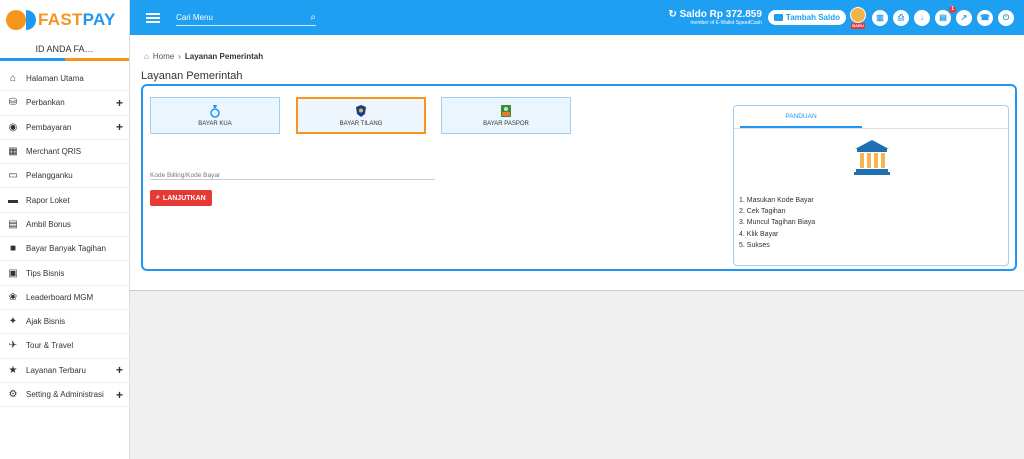 Image resolution: width=1024 pixels, height=459 pixels. I want to click on medal-tag: BARU, so click(858, 25).